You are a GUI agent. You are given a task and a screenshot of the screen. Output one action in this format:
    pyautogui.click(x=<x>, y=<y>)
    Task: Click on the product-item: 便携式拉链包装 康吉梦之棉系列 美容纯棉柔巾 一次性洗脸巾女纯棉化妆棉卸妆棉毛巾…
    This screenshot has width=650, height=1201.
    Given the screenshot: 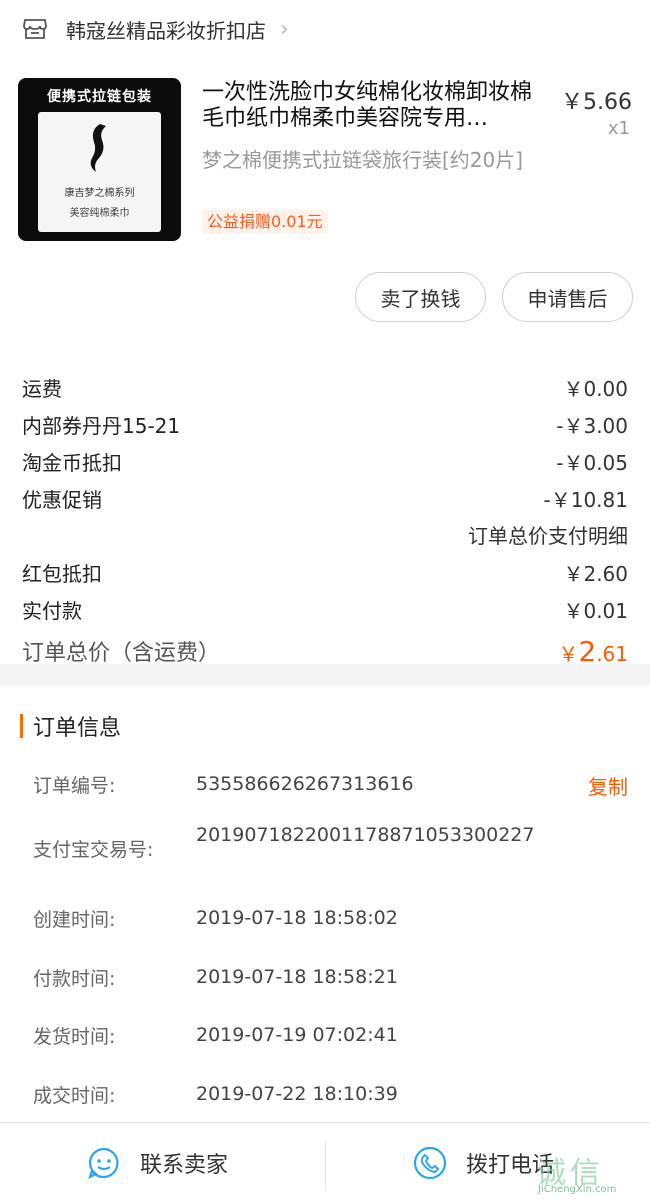 What is the action you would take?
    pyautogui.click(x=325, y=160)
    